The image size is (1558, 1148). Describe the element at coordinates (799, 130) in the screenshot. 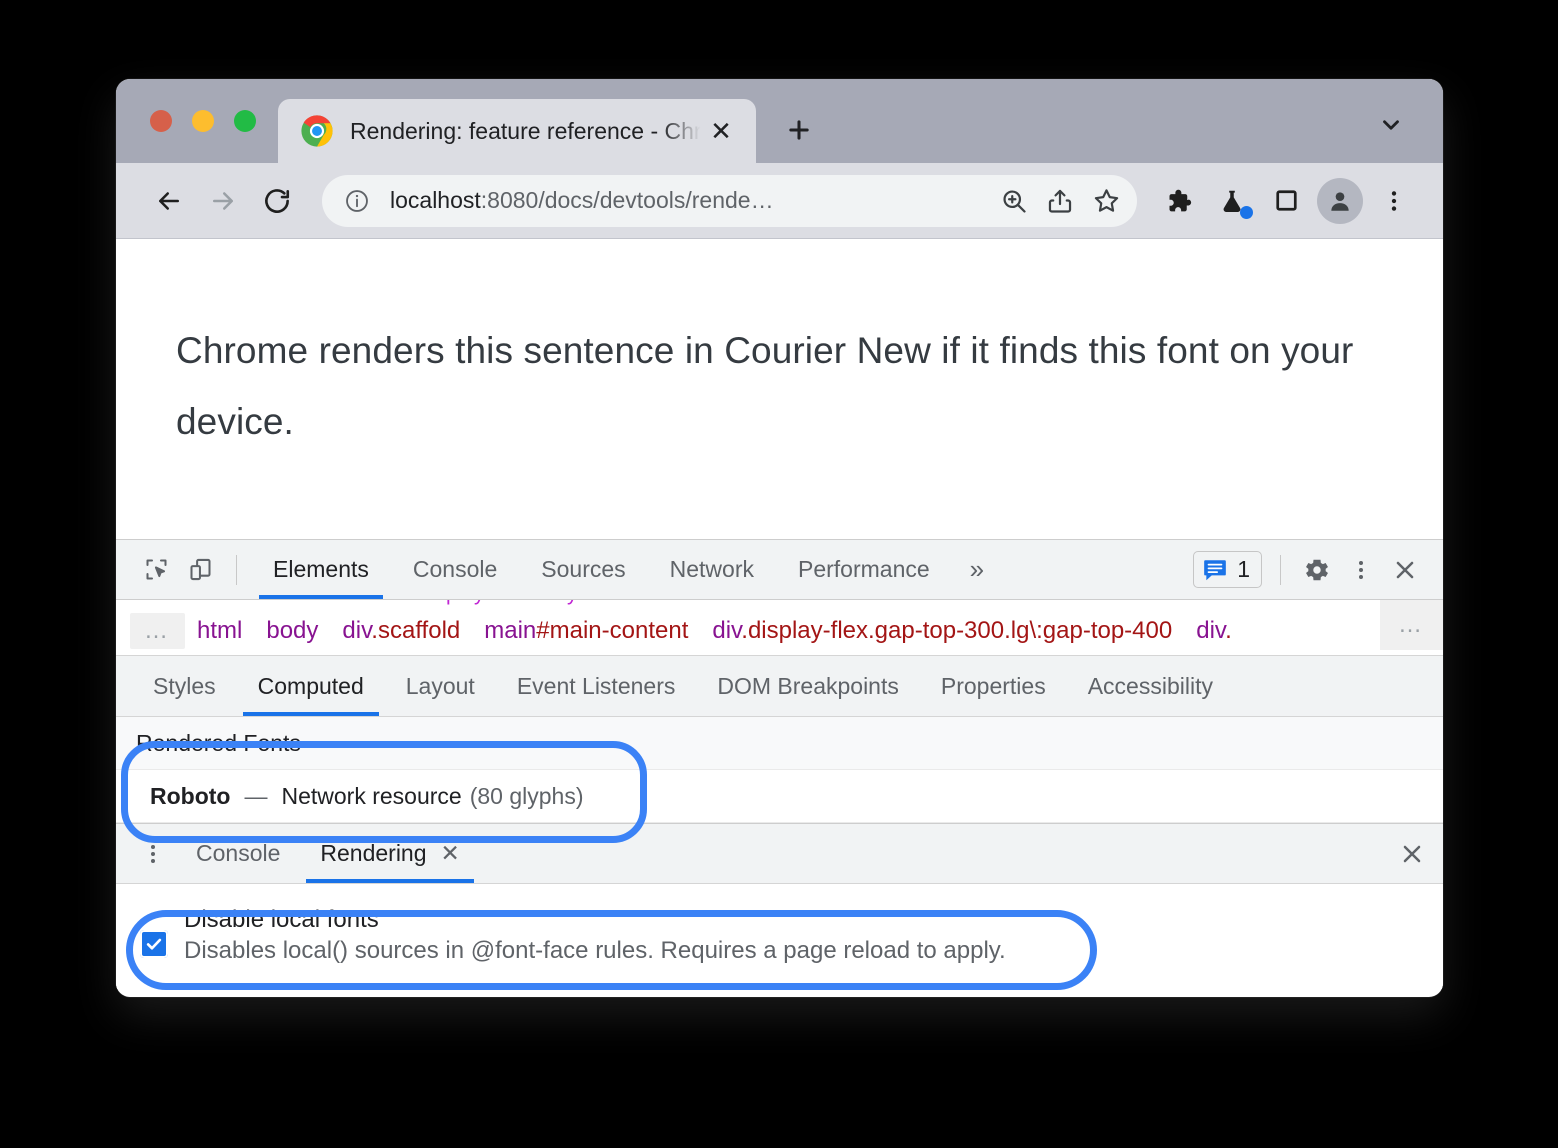

I see `new-tab-button` at that location.